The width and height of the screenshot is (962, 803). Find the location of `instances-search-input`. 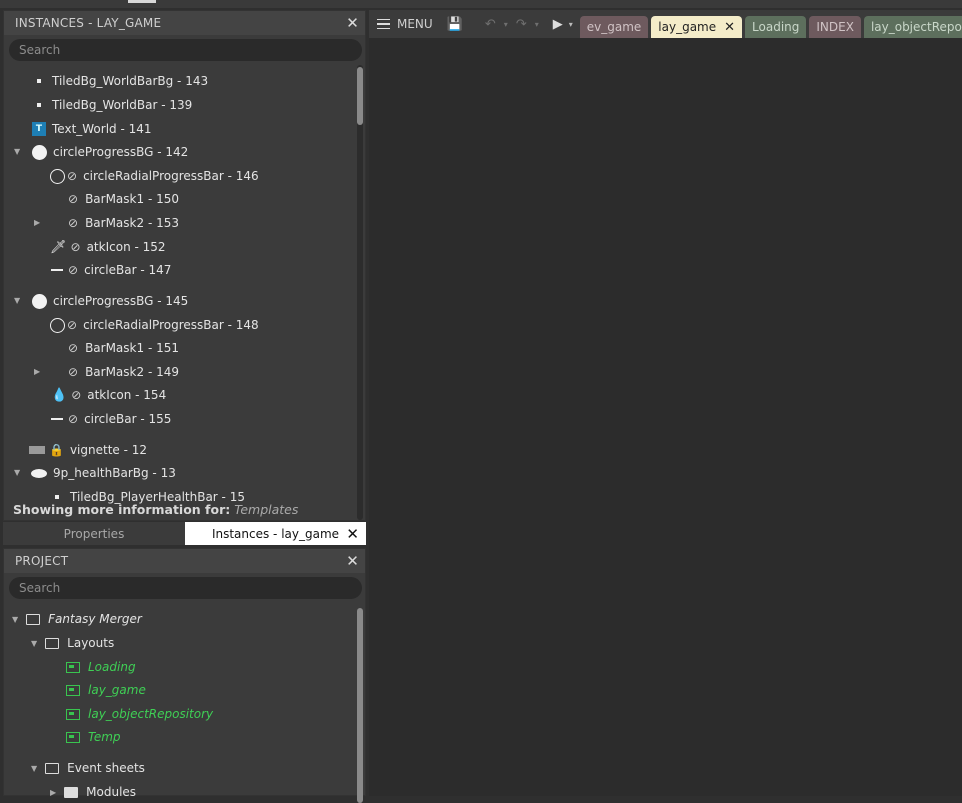

instances-search-input is located at coordinates (185, 50).